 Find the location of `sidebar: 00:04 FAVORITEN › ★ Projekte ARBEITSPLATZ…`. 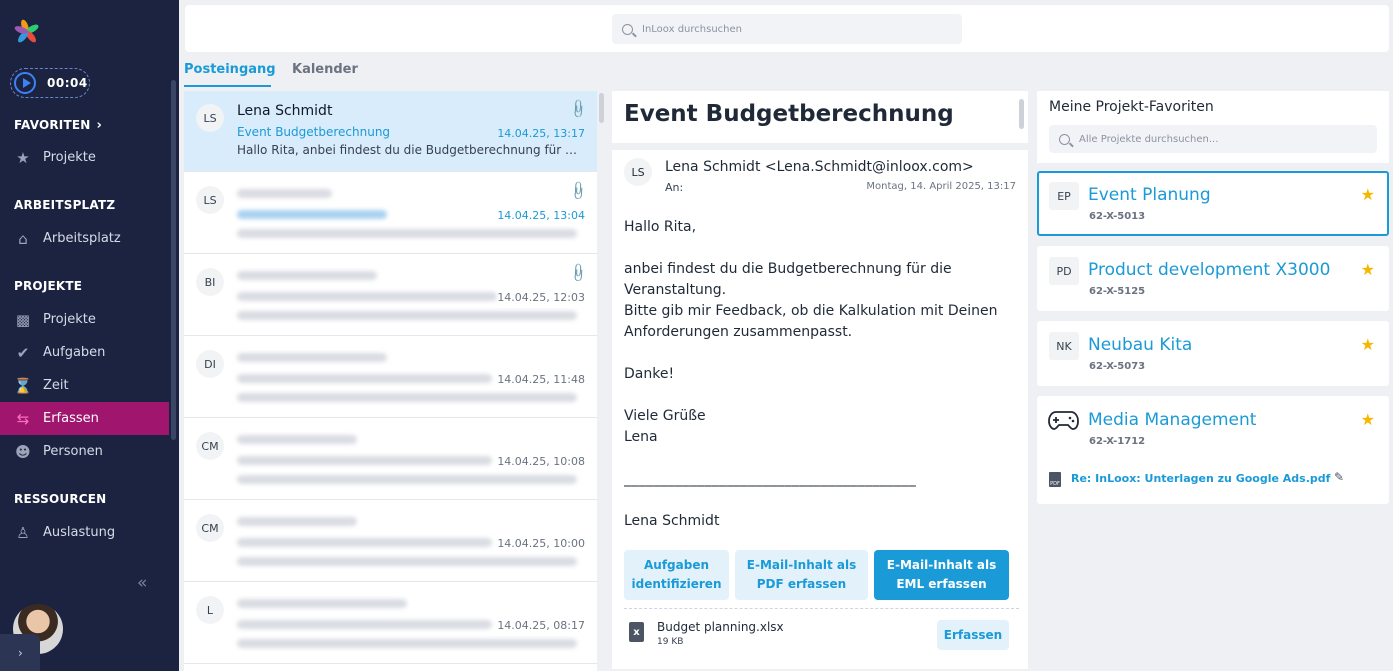

sidebar: 00:04 FAVORITEN › ★ Projekte ARBEITSPLATZ… is located at coordinates (89, 335).